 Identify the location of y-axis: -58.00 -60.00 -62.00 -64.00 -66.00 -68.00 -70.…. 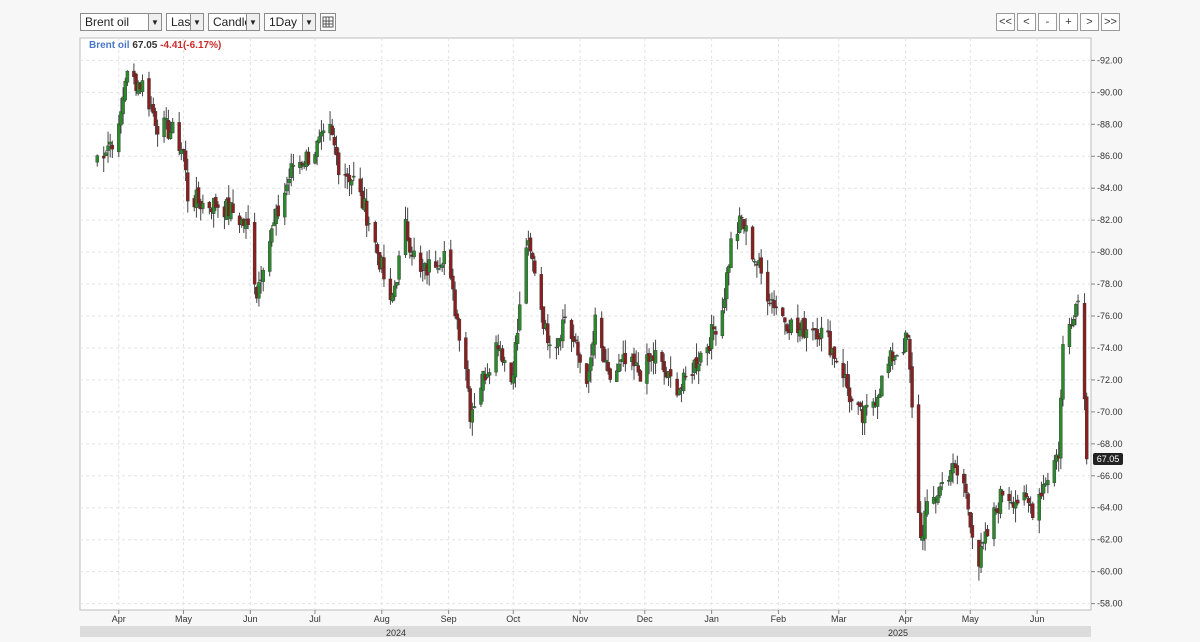
(1107, 332).